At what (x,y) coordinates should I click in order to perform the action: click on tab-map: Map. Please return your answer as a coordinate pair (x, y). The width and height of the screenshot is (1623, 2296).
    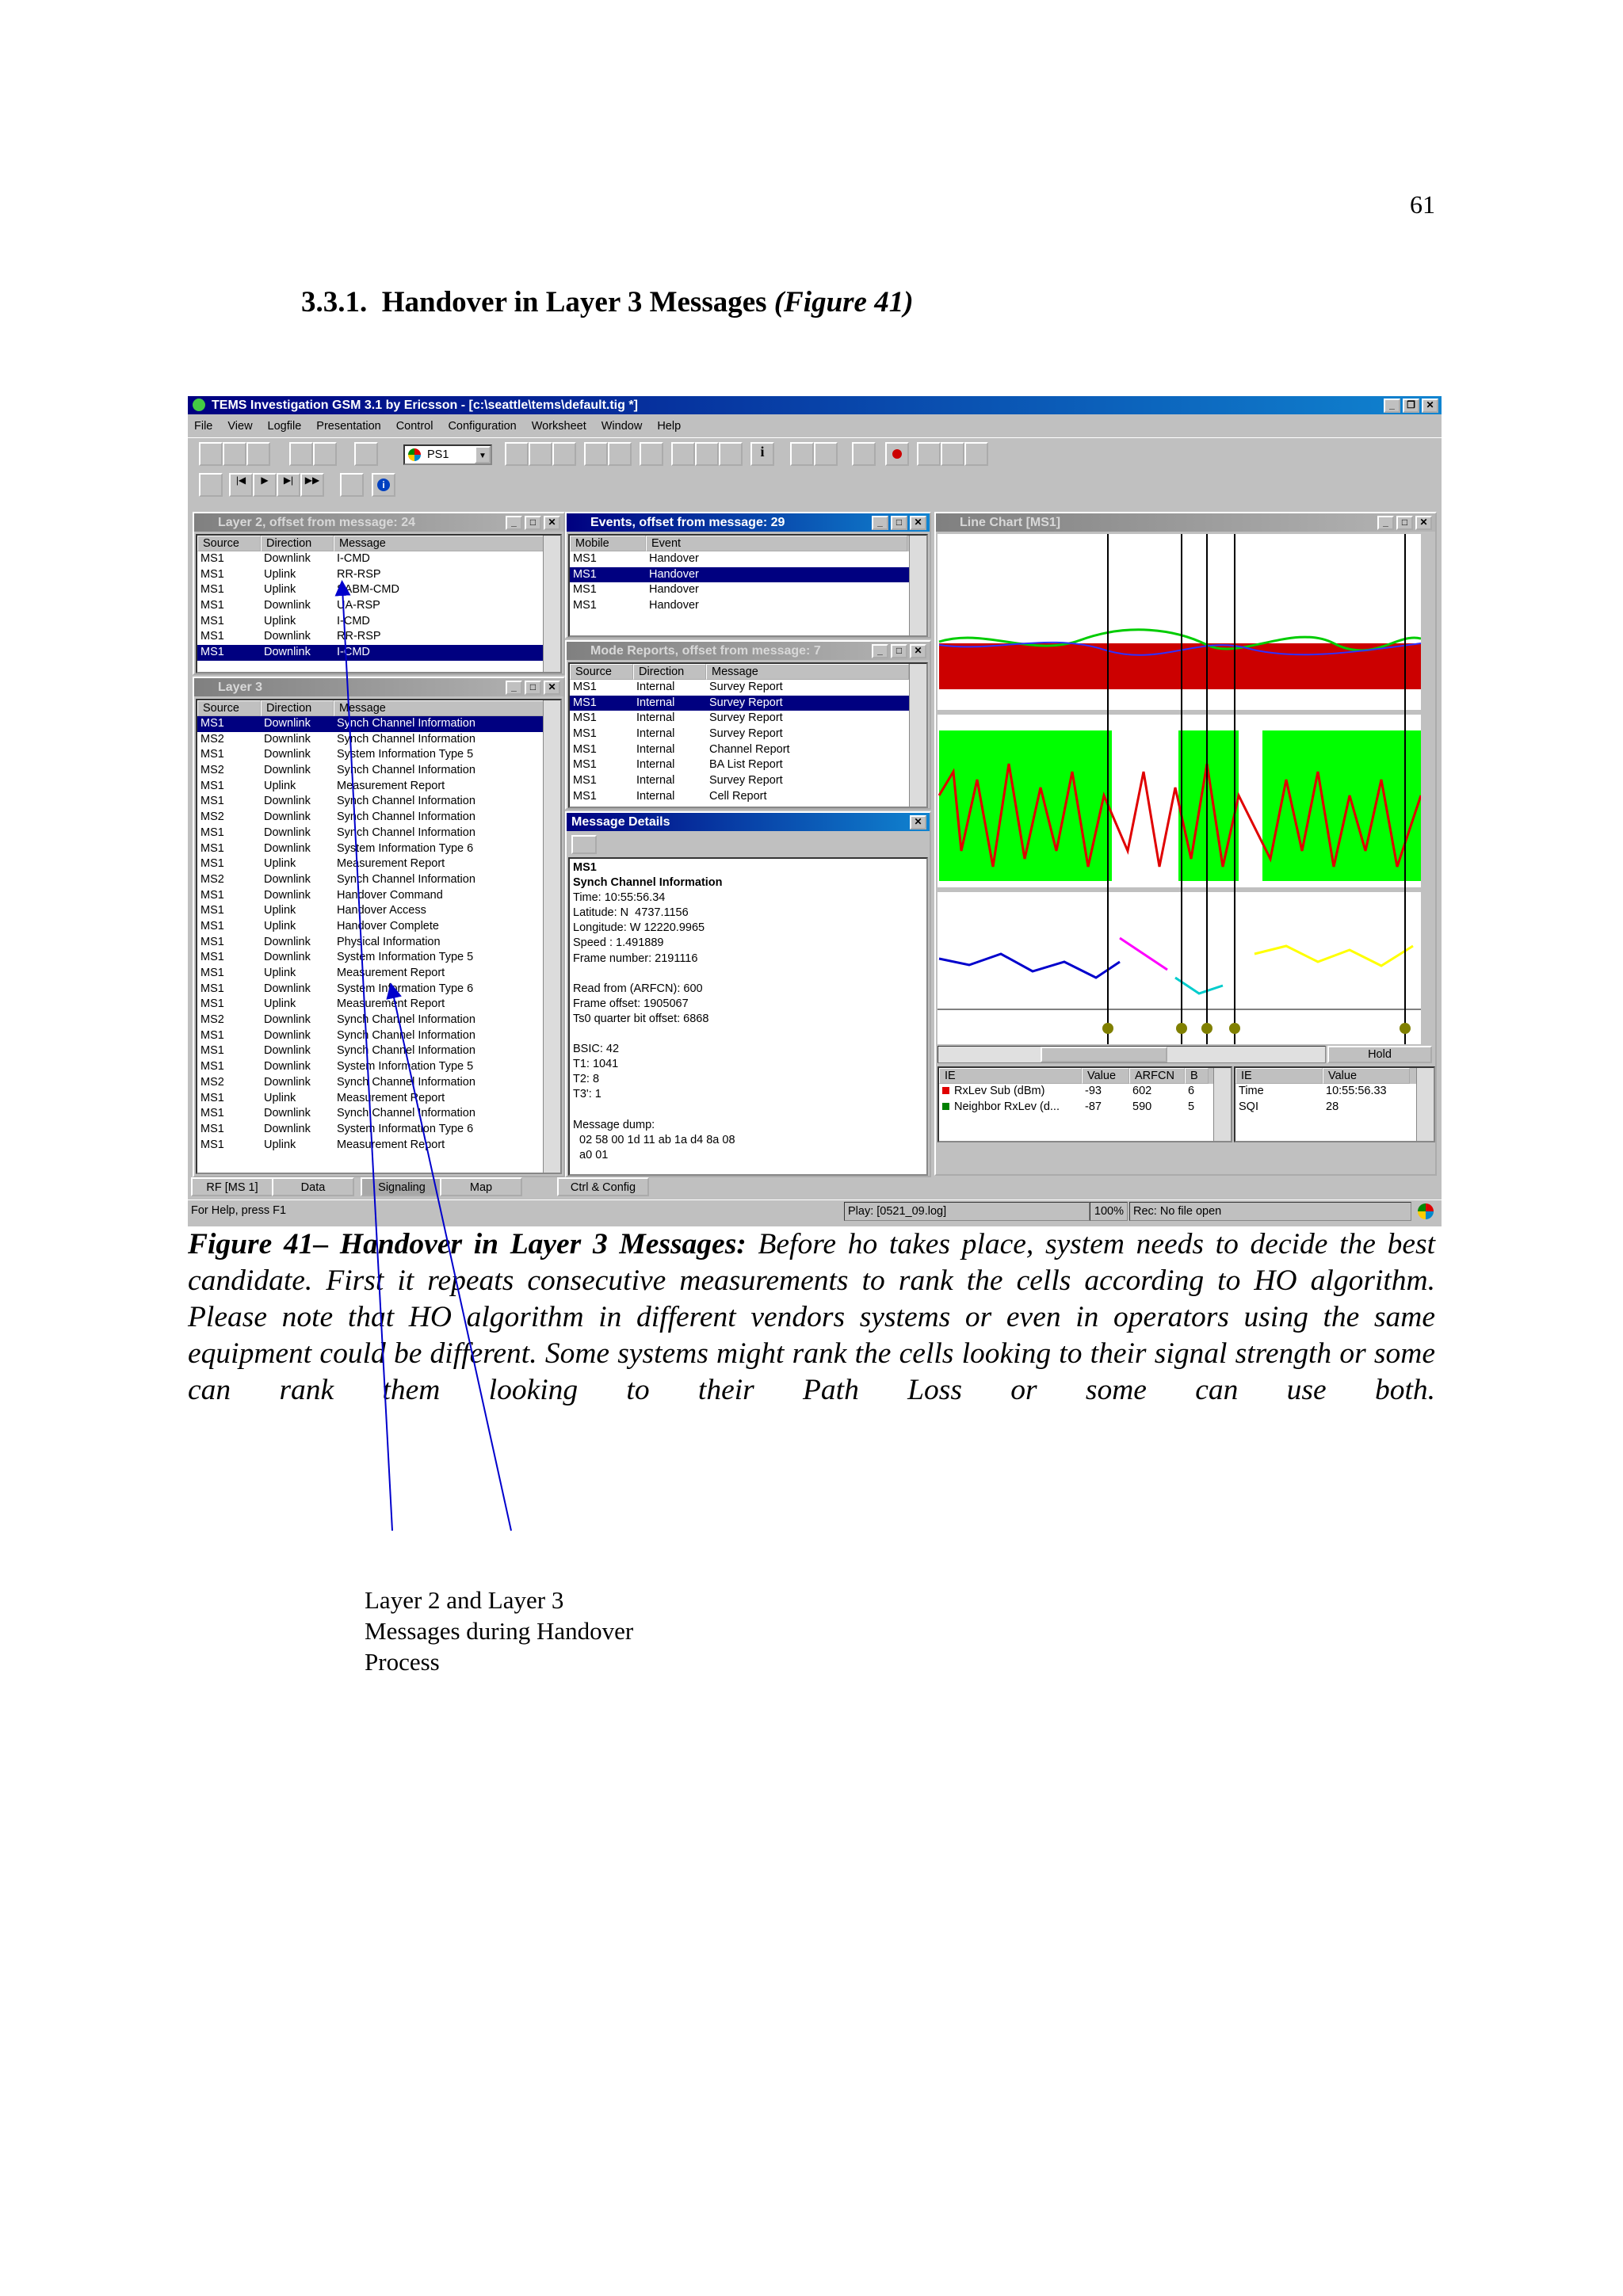
    Looking at the image, I should click on (481, 1186).